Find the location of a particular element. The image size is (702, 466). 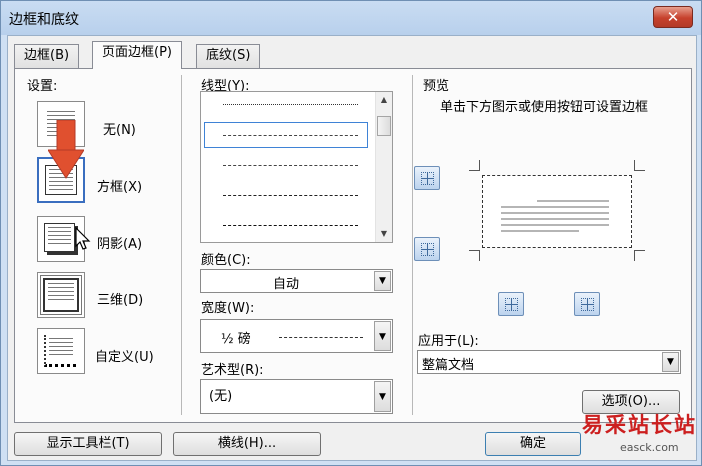

setting-box-label: 方框(X) is located at coordinates (119, 185).